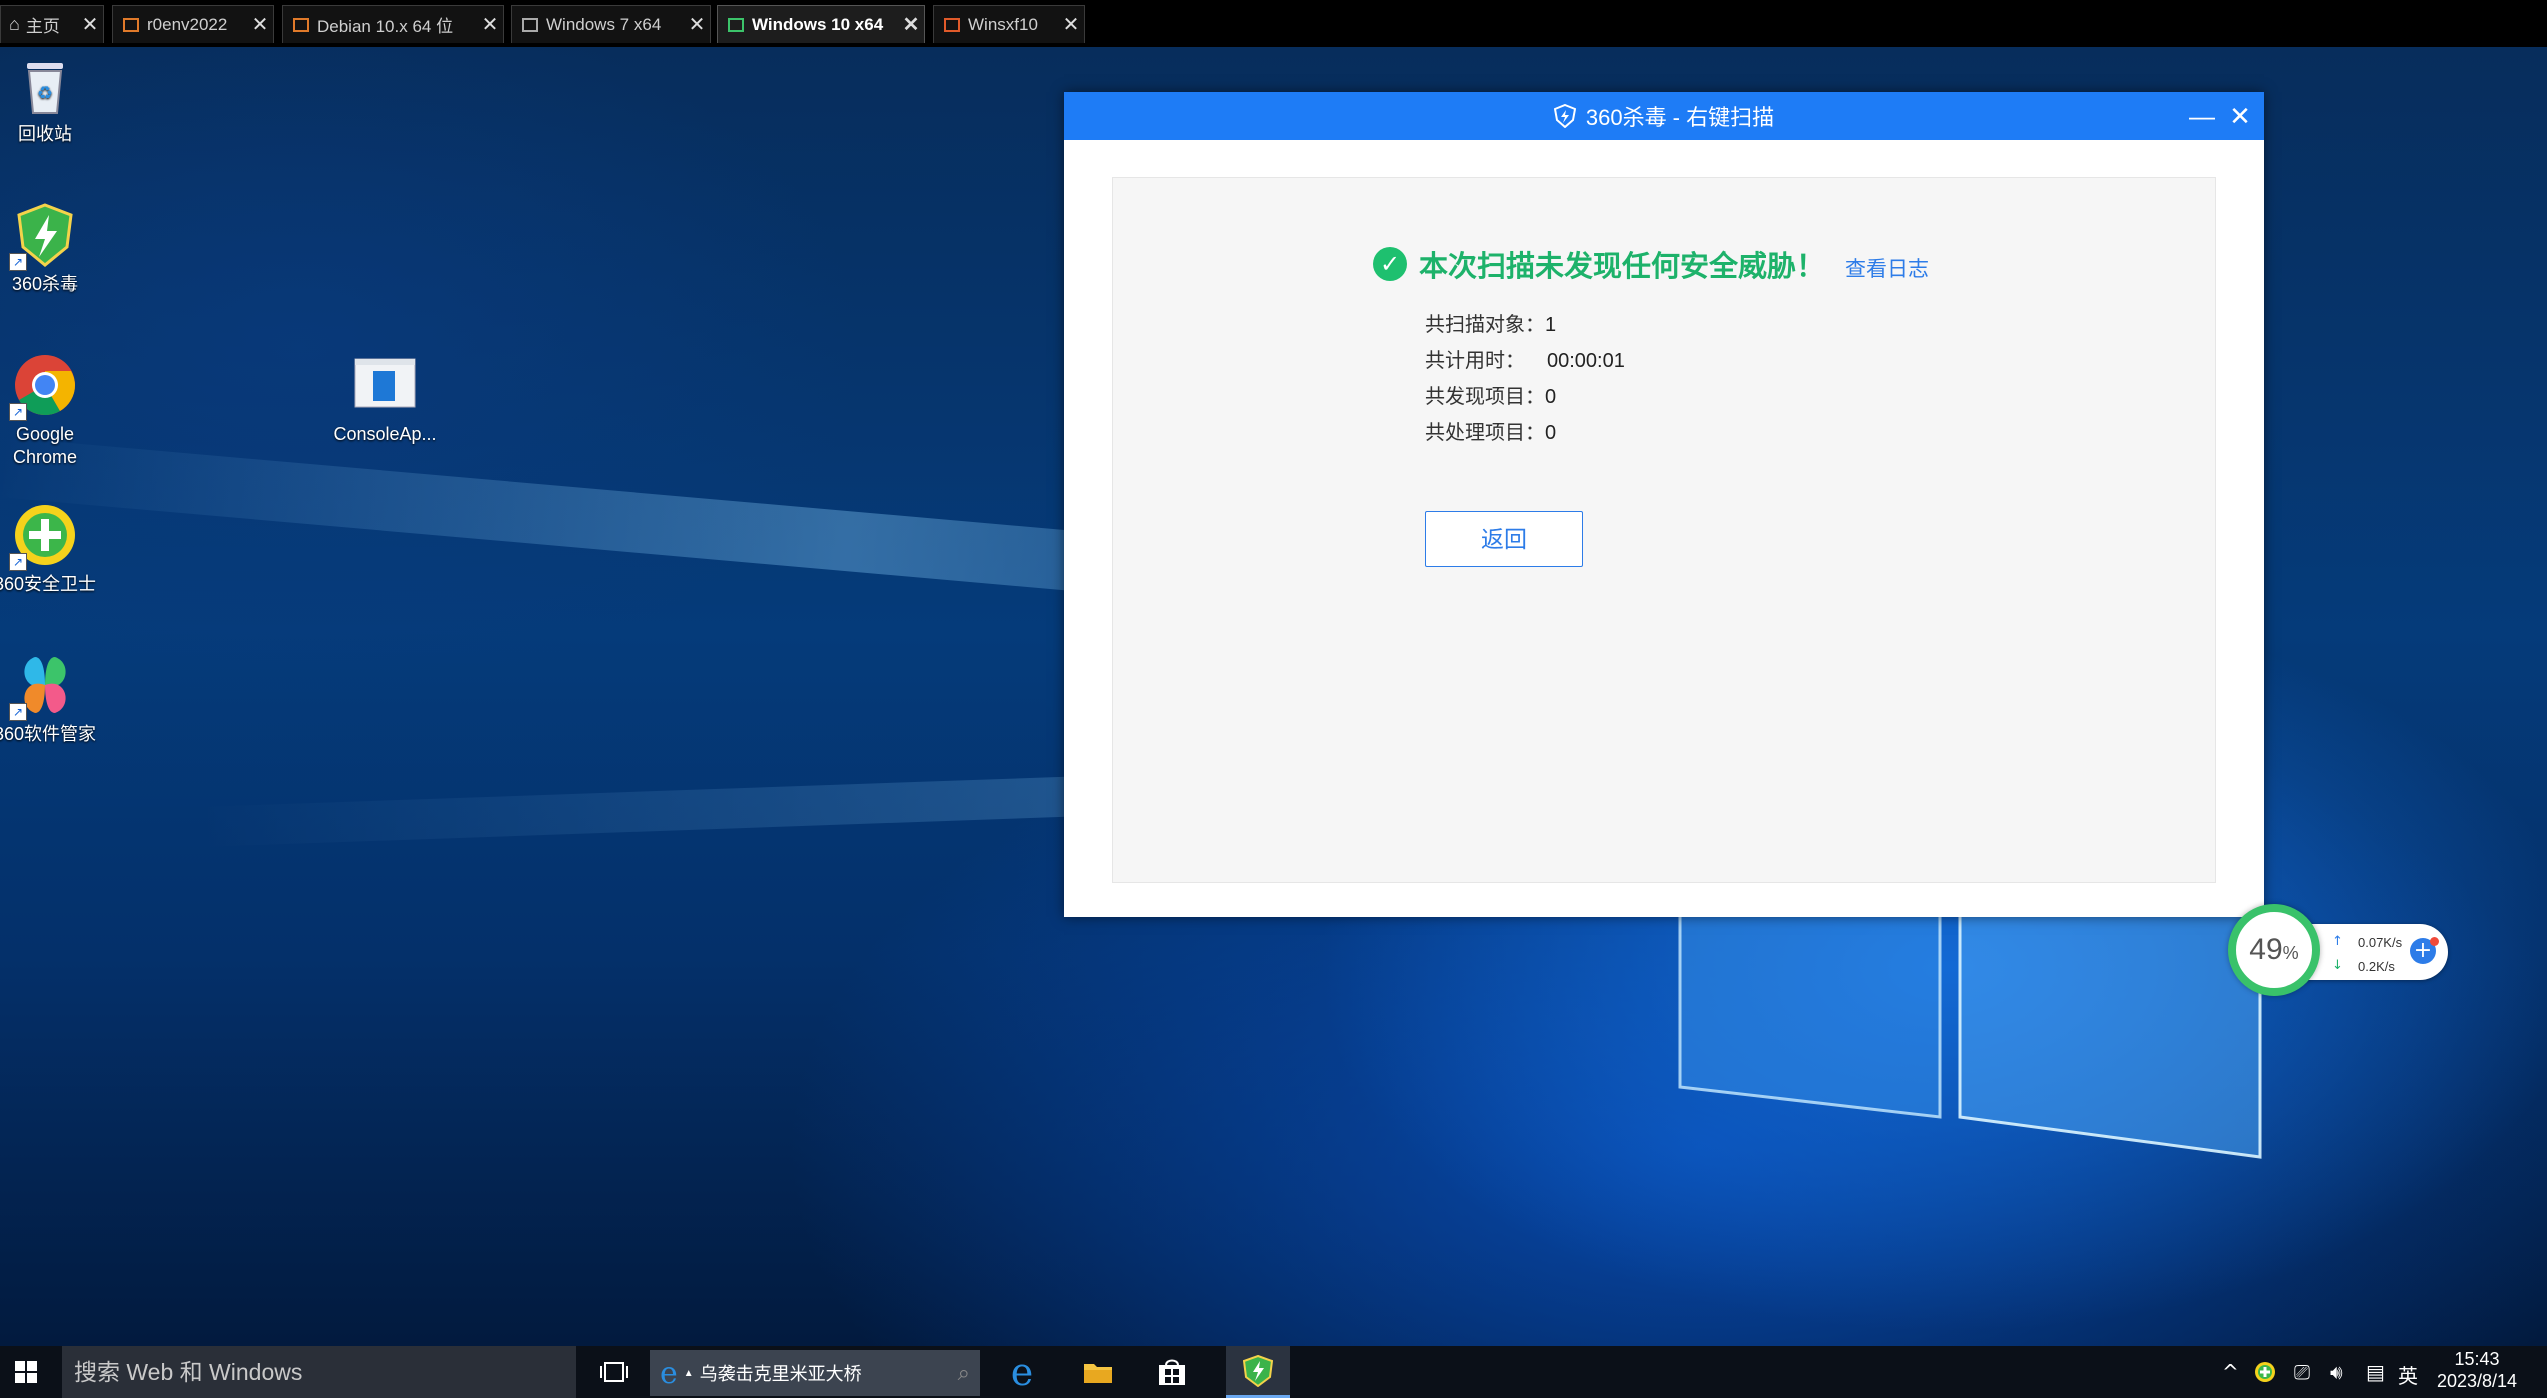 This screenshot has height=1398, width=2547. I want to click on download-speed: 0.2K/s, so click(2376, 966).